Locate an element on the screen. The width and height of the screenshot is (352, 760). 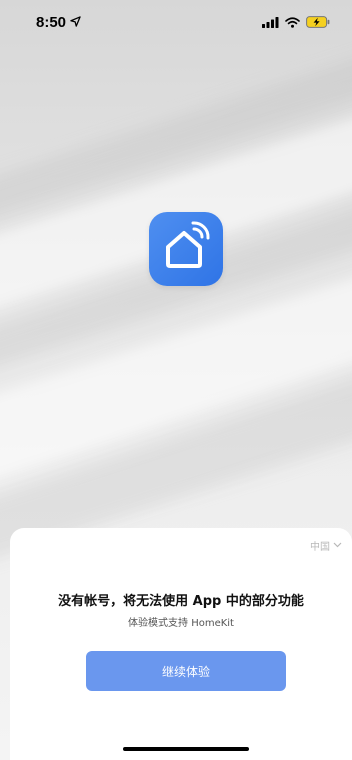
status-bar: 8:50 is located at coordinates (176, 22).